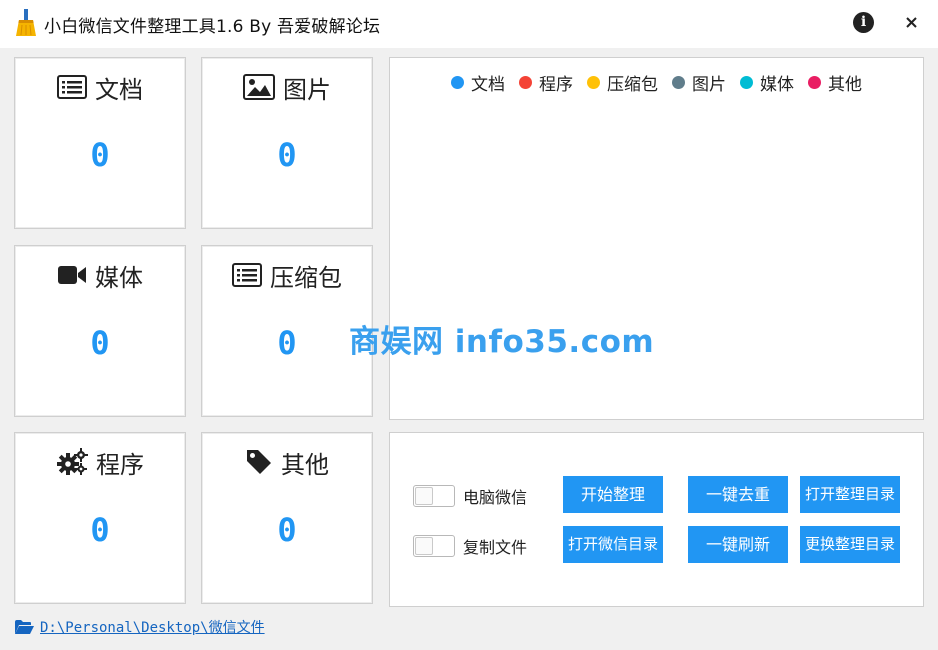  Describe the element at coordinates (495, 547) in the screenshot. I see `toggle-label: 复制文件` at that location.